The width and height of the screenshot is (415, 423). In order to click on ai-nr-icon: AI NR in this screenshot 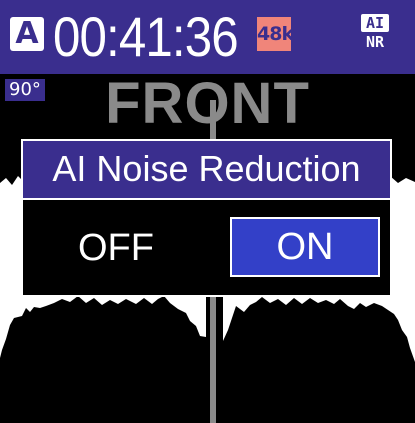, I will do `click(375, 36)`.